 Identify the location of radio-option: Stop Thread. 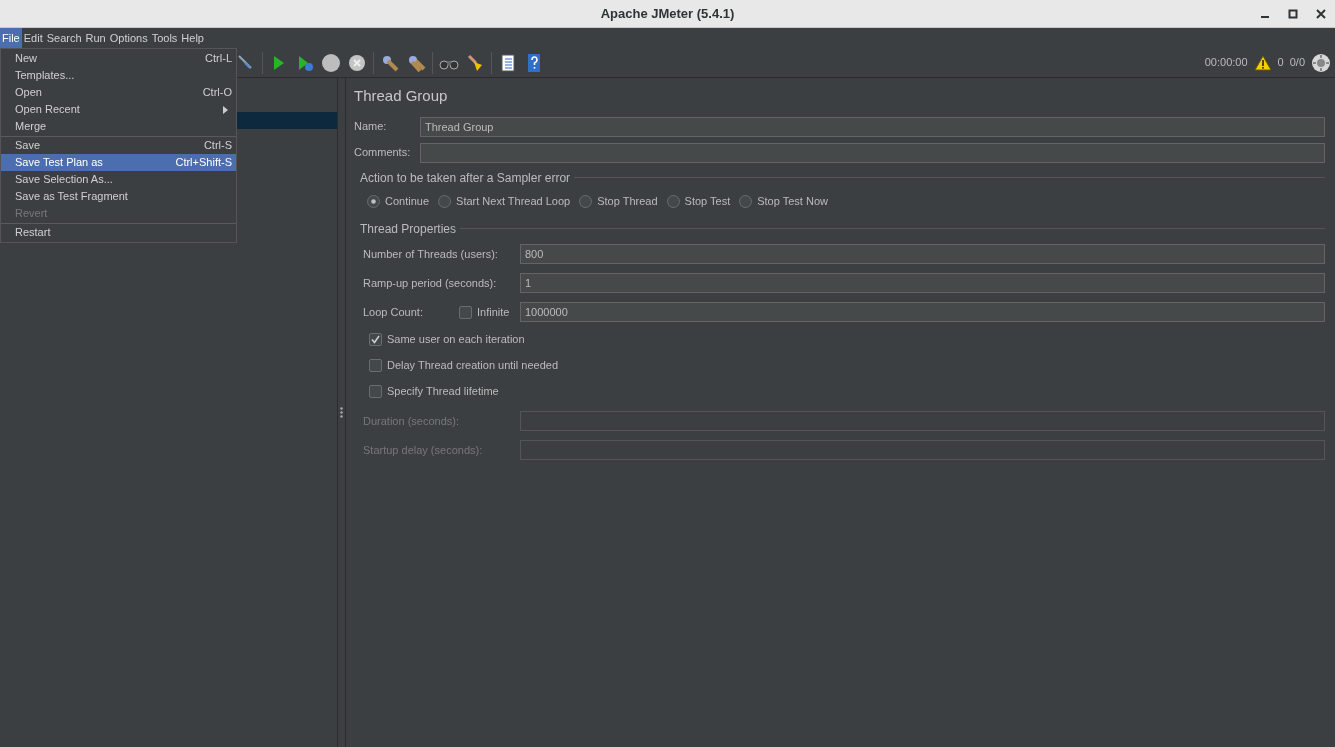
(618, 201).